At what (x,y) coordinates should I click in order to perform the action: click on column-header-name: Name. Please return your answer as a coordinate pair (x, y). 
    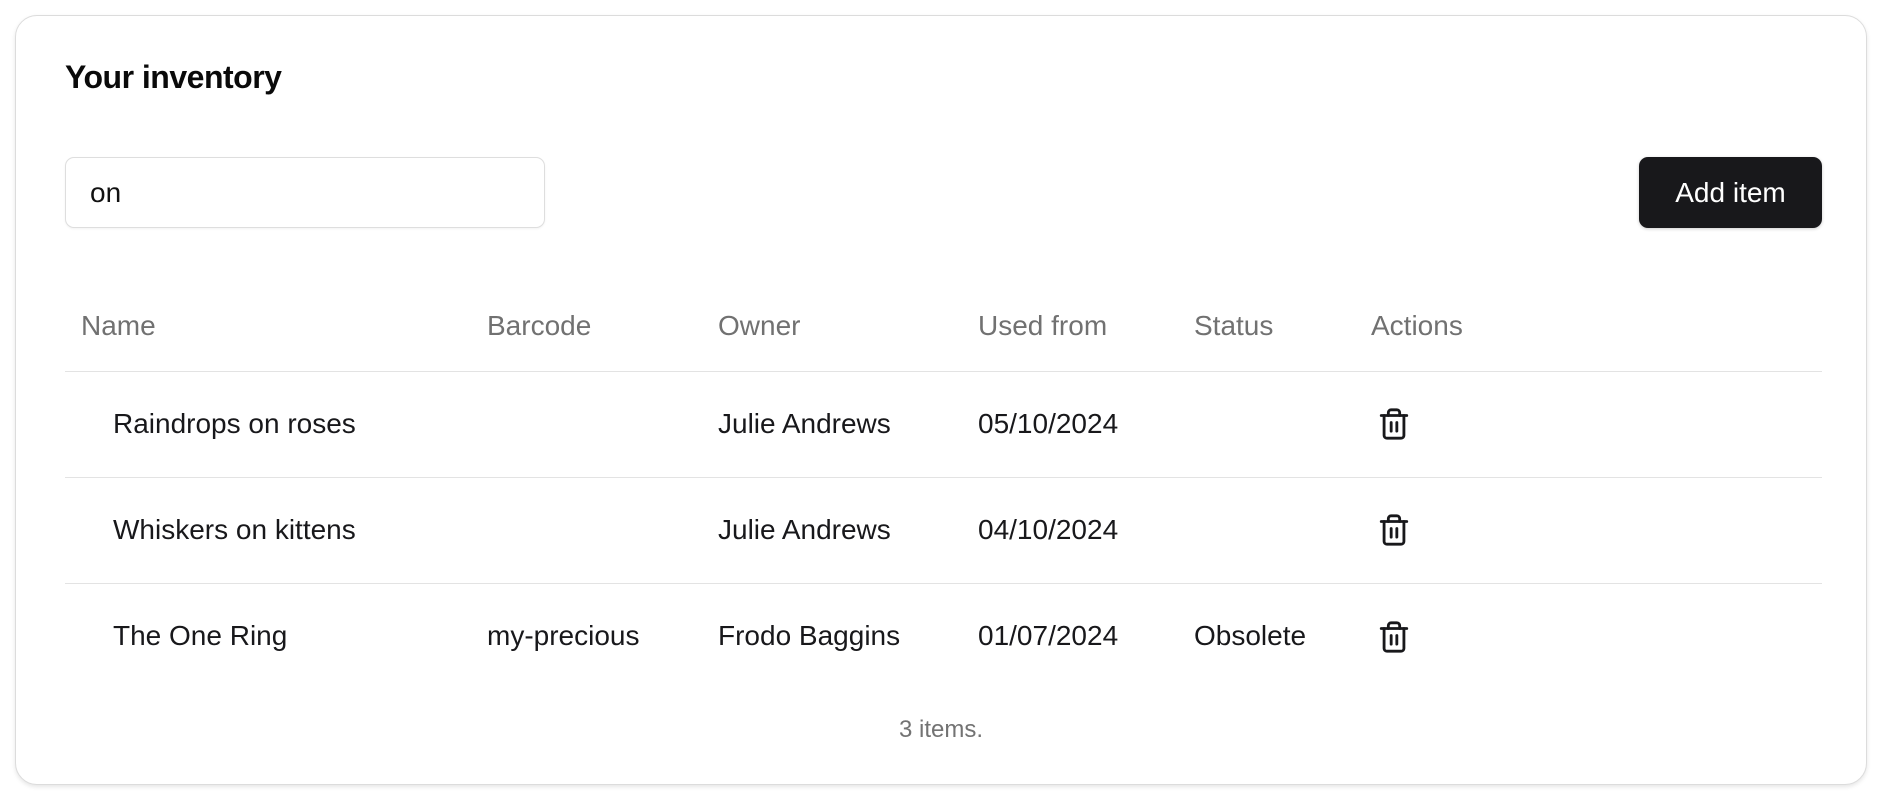
    Looking at the image, I should click on (276, 327).